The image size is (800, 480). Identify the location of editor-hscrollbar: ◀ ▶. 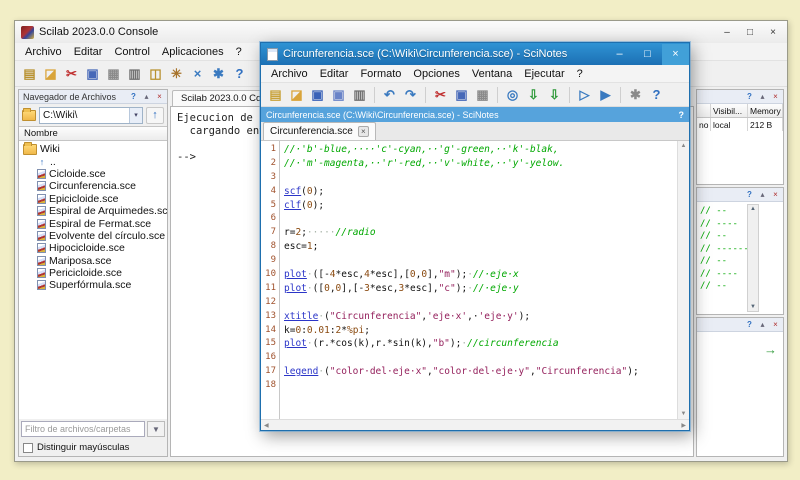
(475, 424).